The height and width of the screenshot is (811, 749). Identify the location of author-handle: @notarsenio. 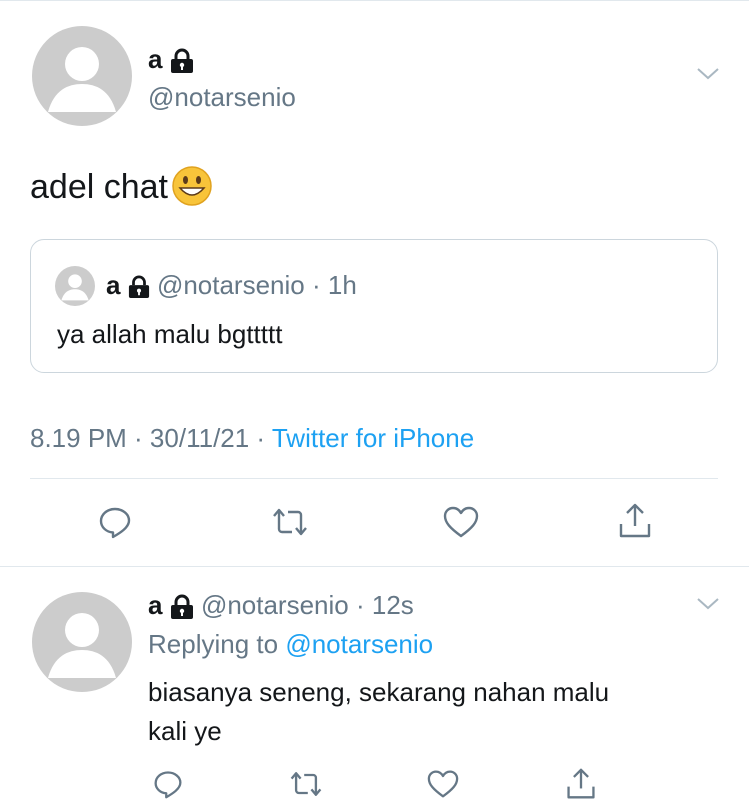
(222, 97).